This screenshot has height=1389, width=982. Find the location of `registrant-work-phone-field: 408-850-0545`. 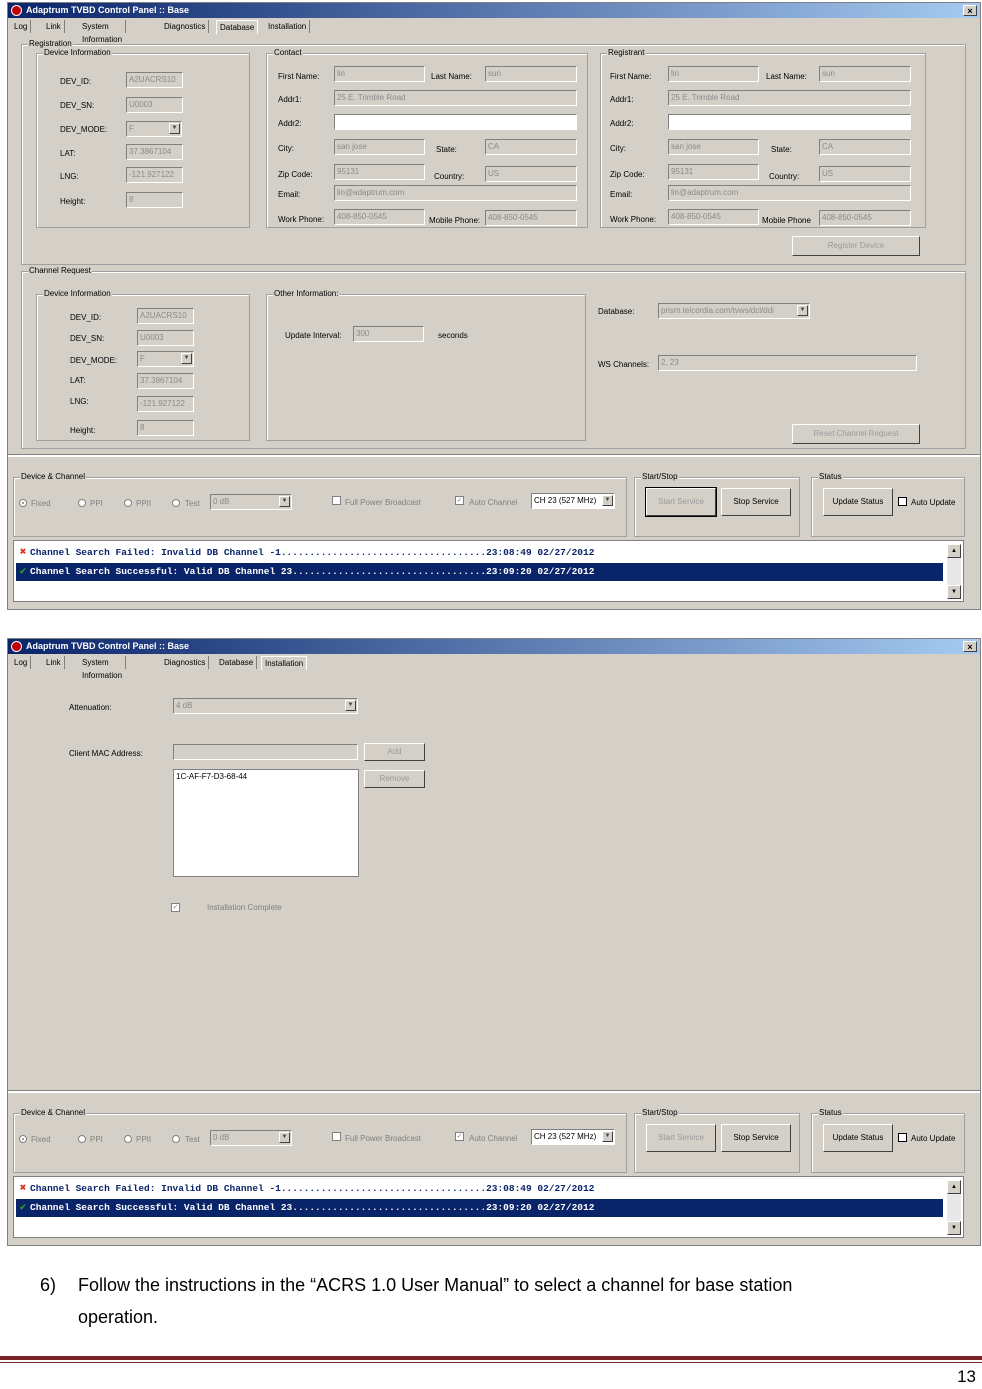

registrant-work-phone-field: 408-850-0545 is located at coordinates (713, 217).